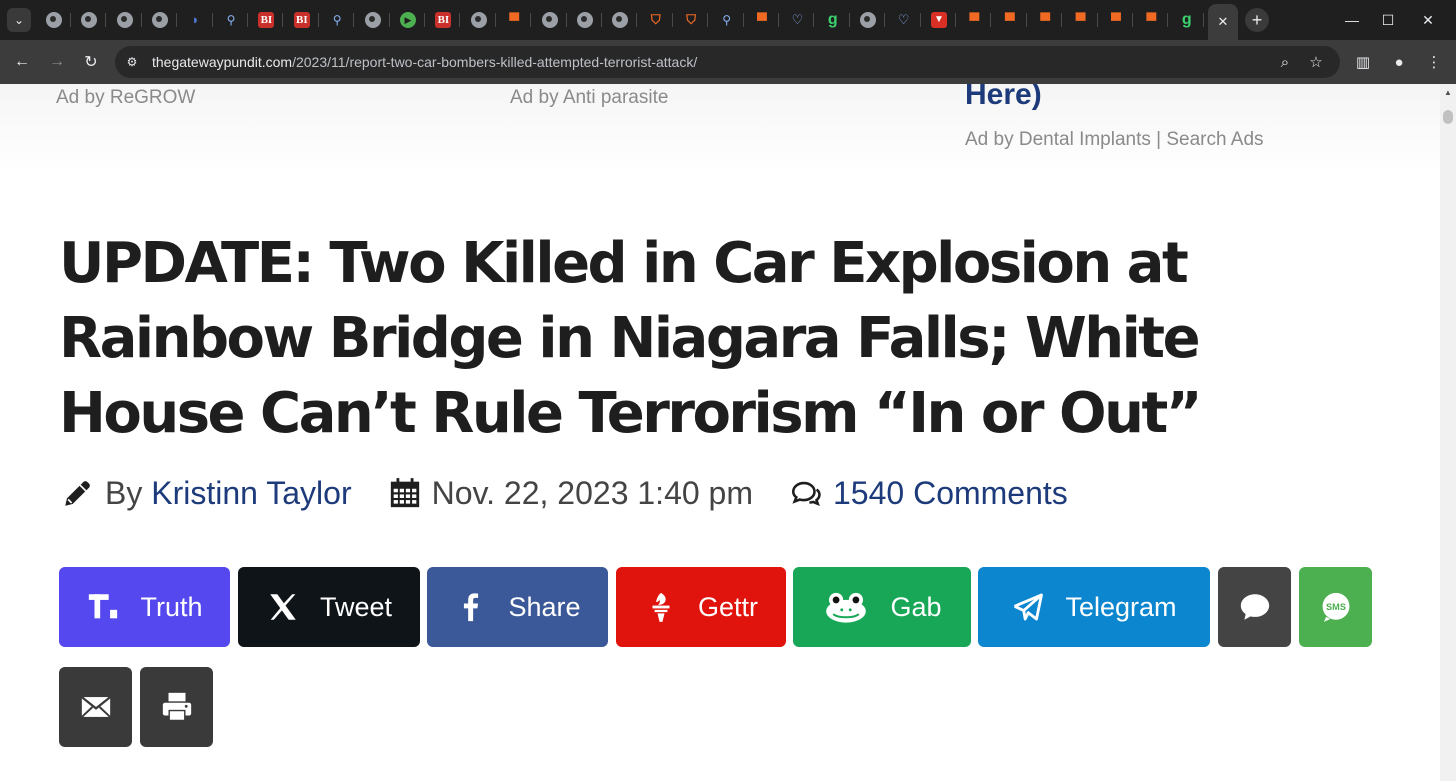 This screenshot has width=1456, height=781. I want to click on minimize-button: —, so click(1352, 20).